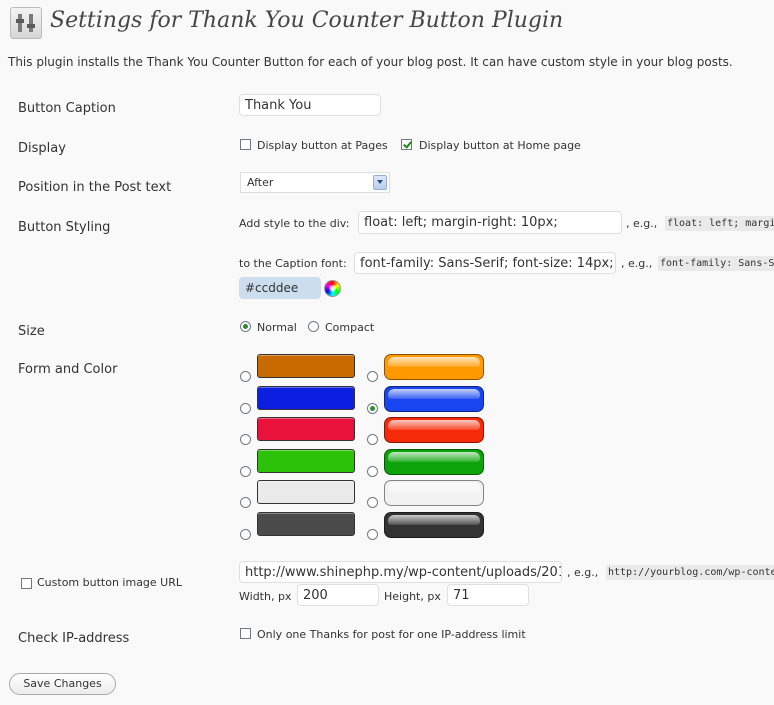 The width and height of the screenshot is (774, 705). I want to click on check-ip-label: Check IP-address, so click(74, 638).